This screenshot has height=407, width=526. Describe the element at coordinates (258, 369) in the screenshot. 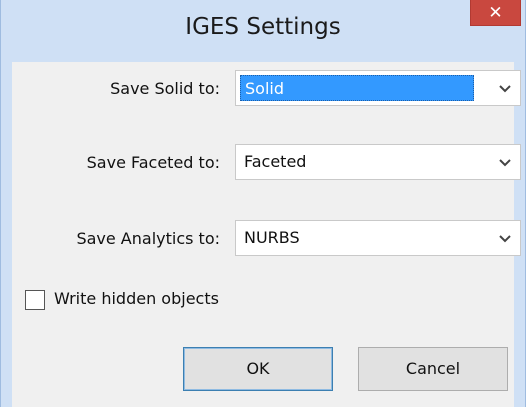

I see `ok-button: OK` at that location.